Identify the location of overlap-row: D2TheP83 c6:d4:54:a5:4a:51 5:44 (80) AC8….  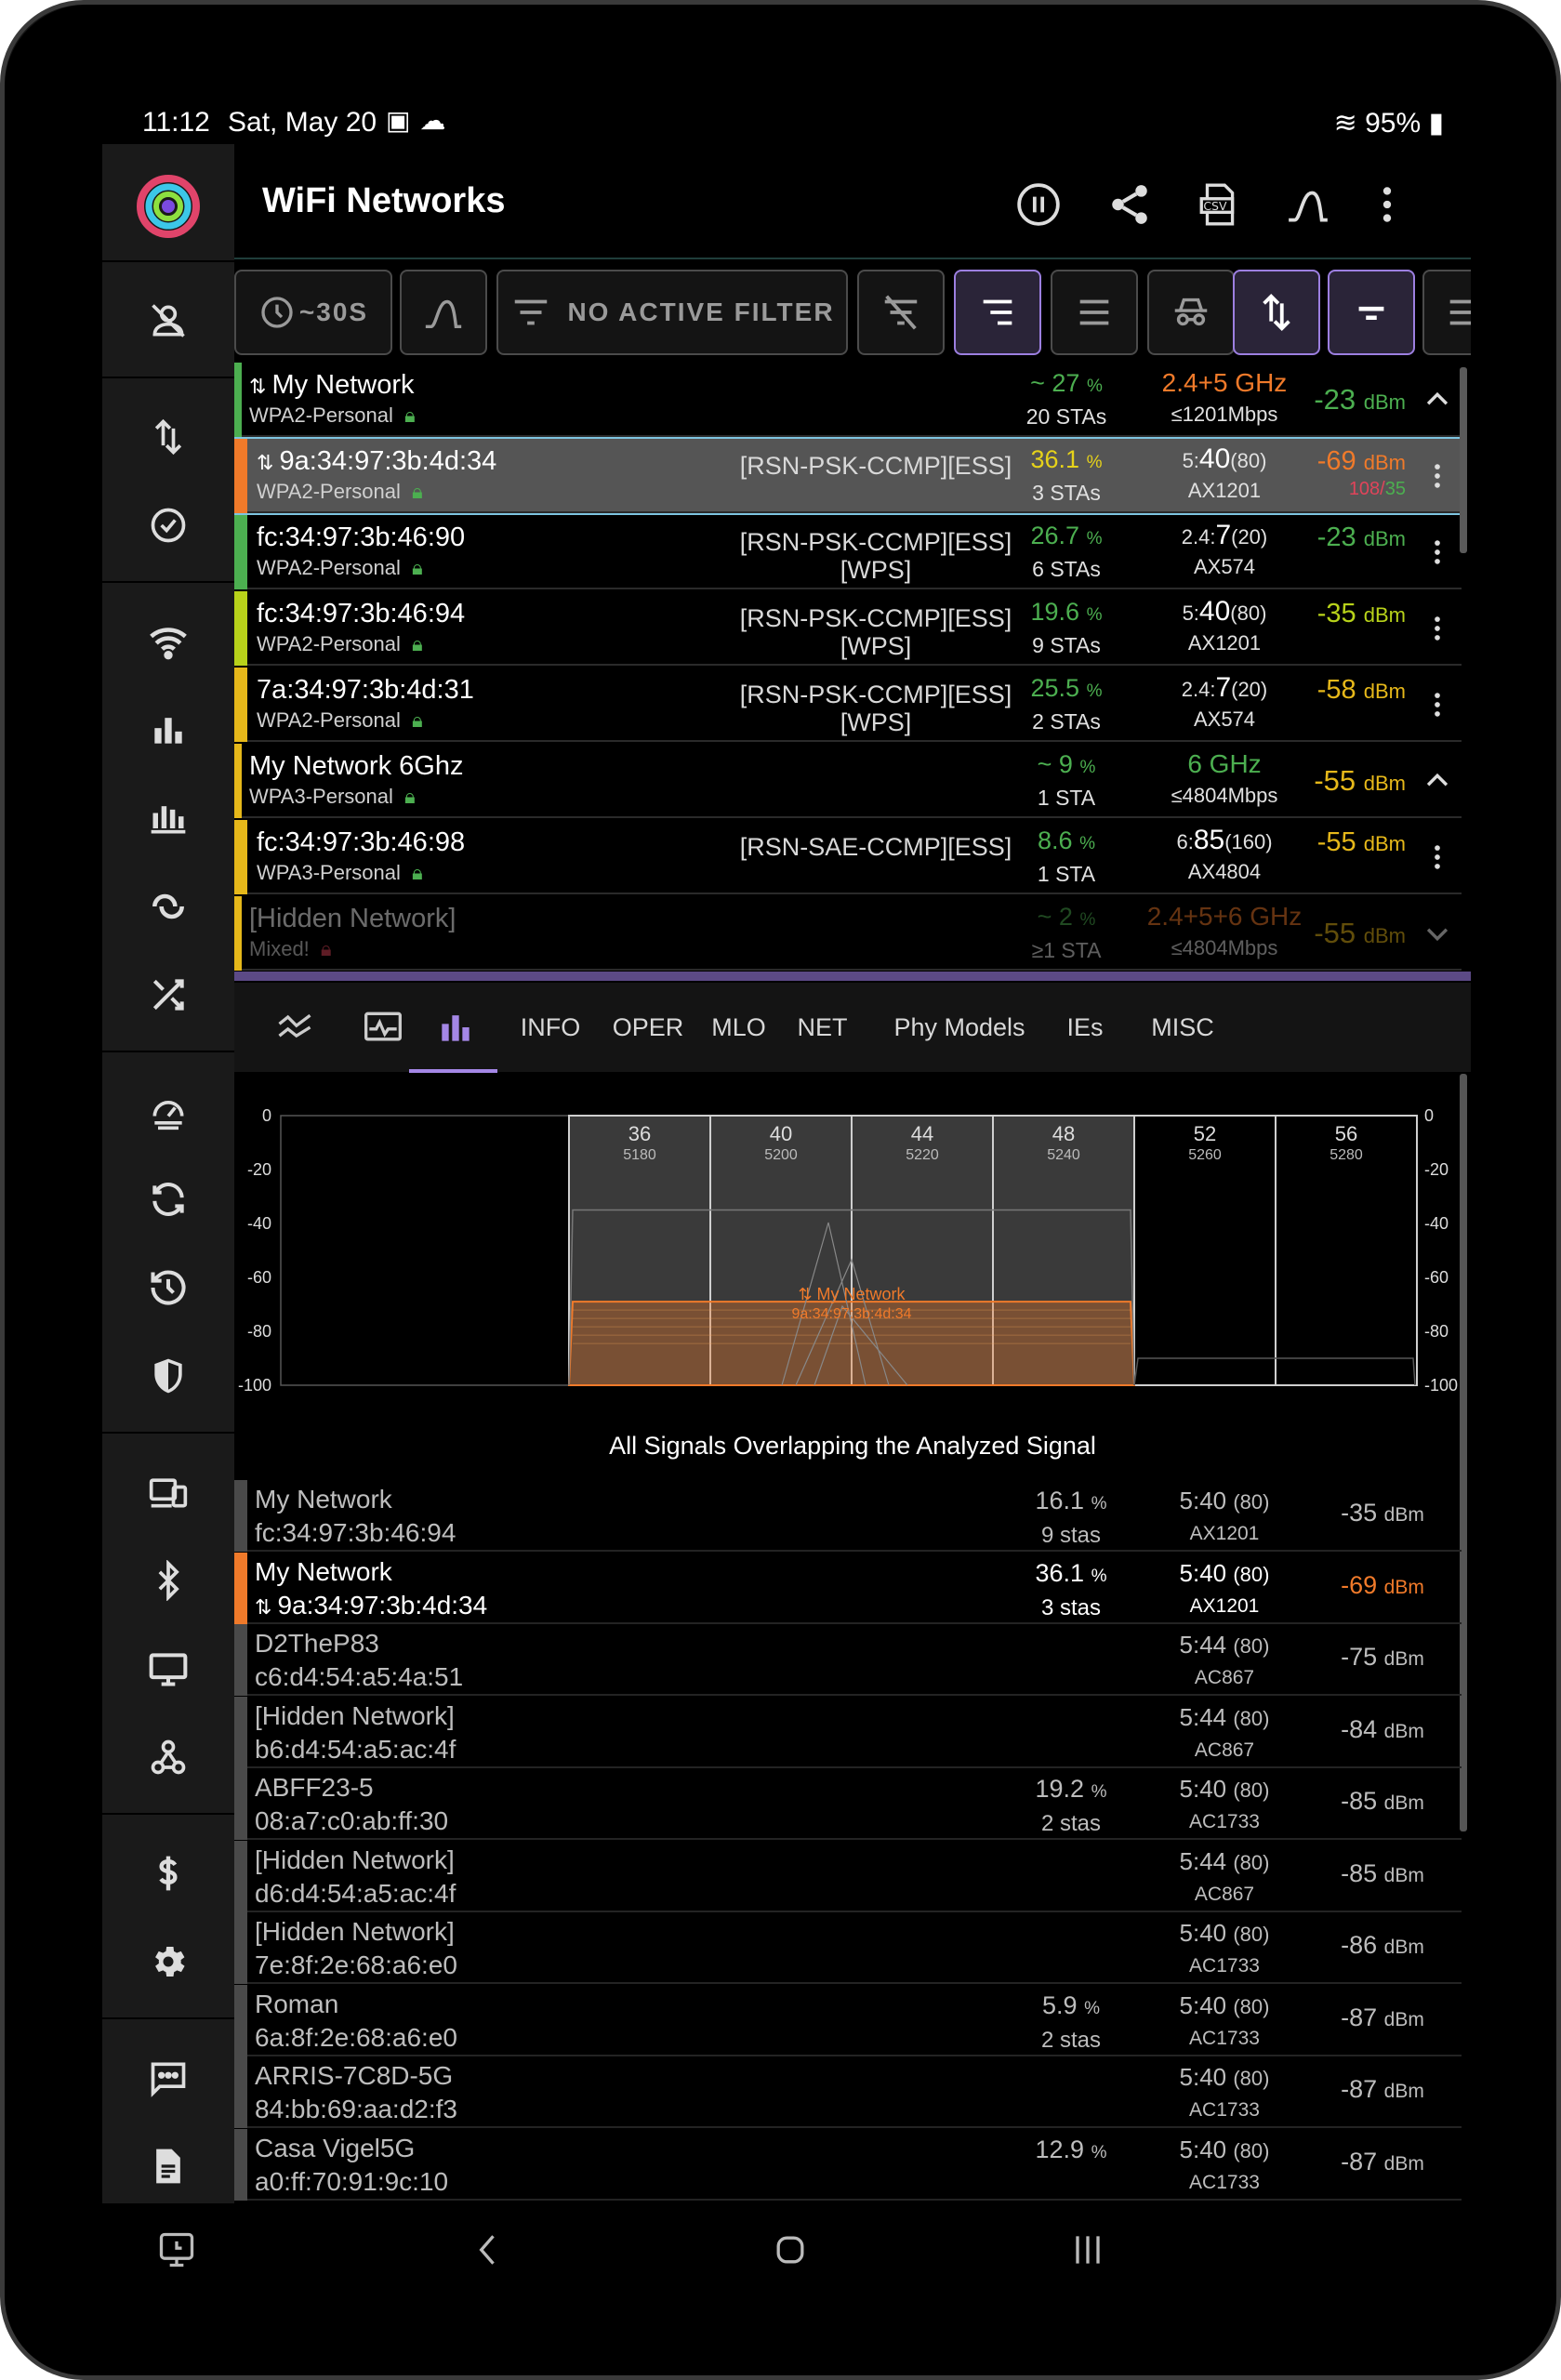
(848, 1660).